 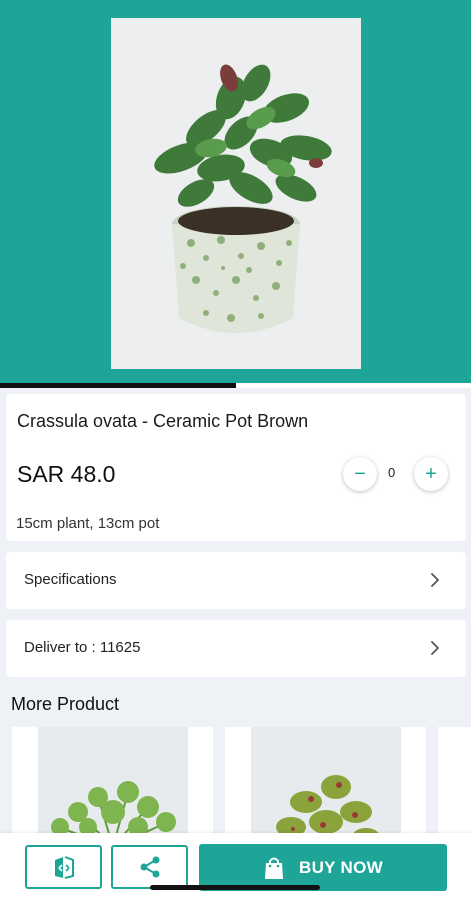 I want to click on quantity-decrease-button: −, so click(x=360, y=474).